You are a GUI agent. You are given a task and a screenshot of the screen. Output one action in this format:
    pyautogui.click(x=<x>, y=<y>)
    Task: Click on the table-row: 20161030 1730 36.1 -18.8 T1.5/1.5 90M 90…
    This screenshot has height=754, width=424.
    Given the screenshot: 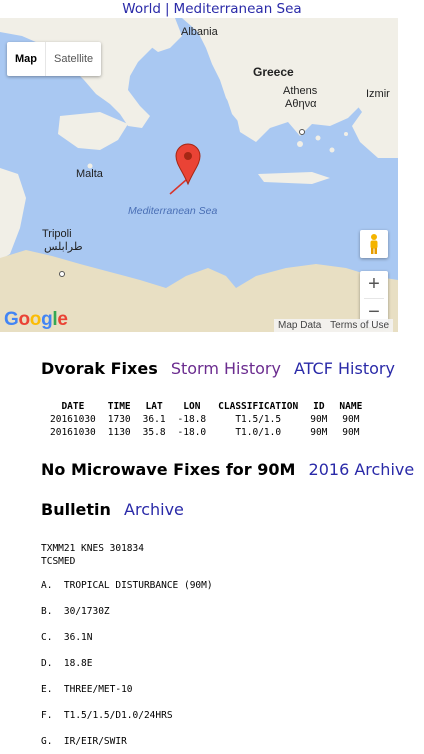 What is the action you would take?
    pyautogui.click(x=206, y=419)
    